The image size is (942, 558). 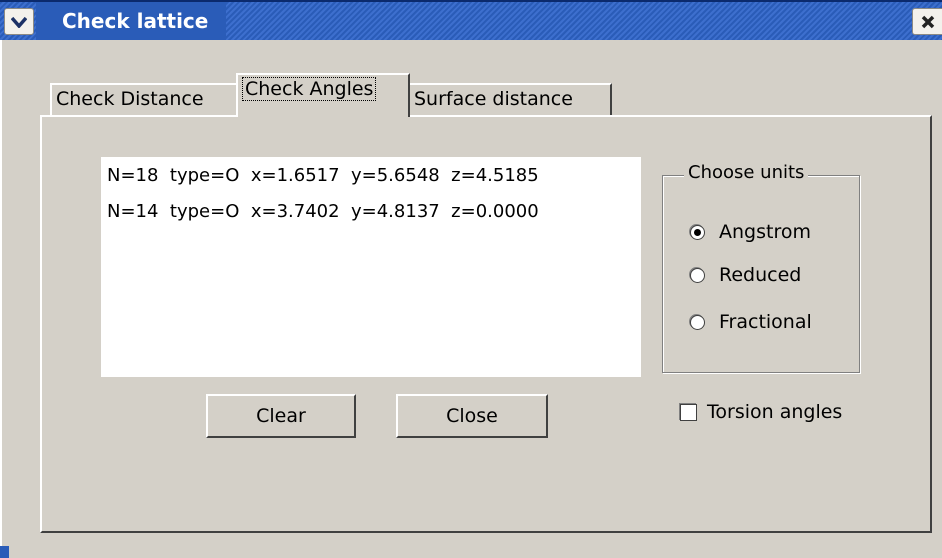 What do you see at coordinates (746, 172) in the screenshot?
I see `units-legend: Choose units` at bounding box center [746, 172].